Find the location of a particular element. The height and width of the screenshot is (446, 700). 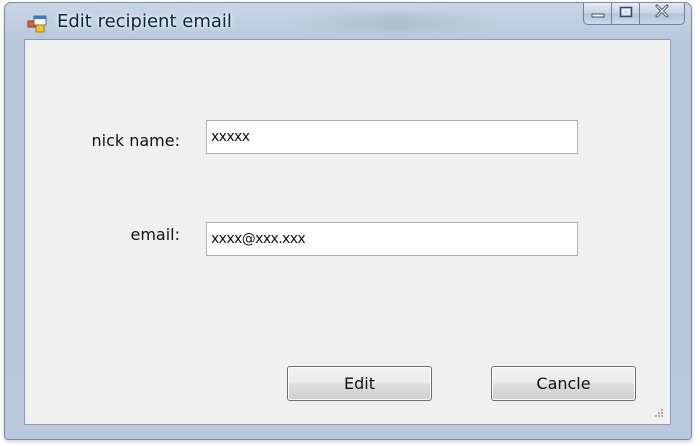

edit-button: Edit is located at coordinates (359, 383).